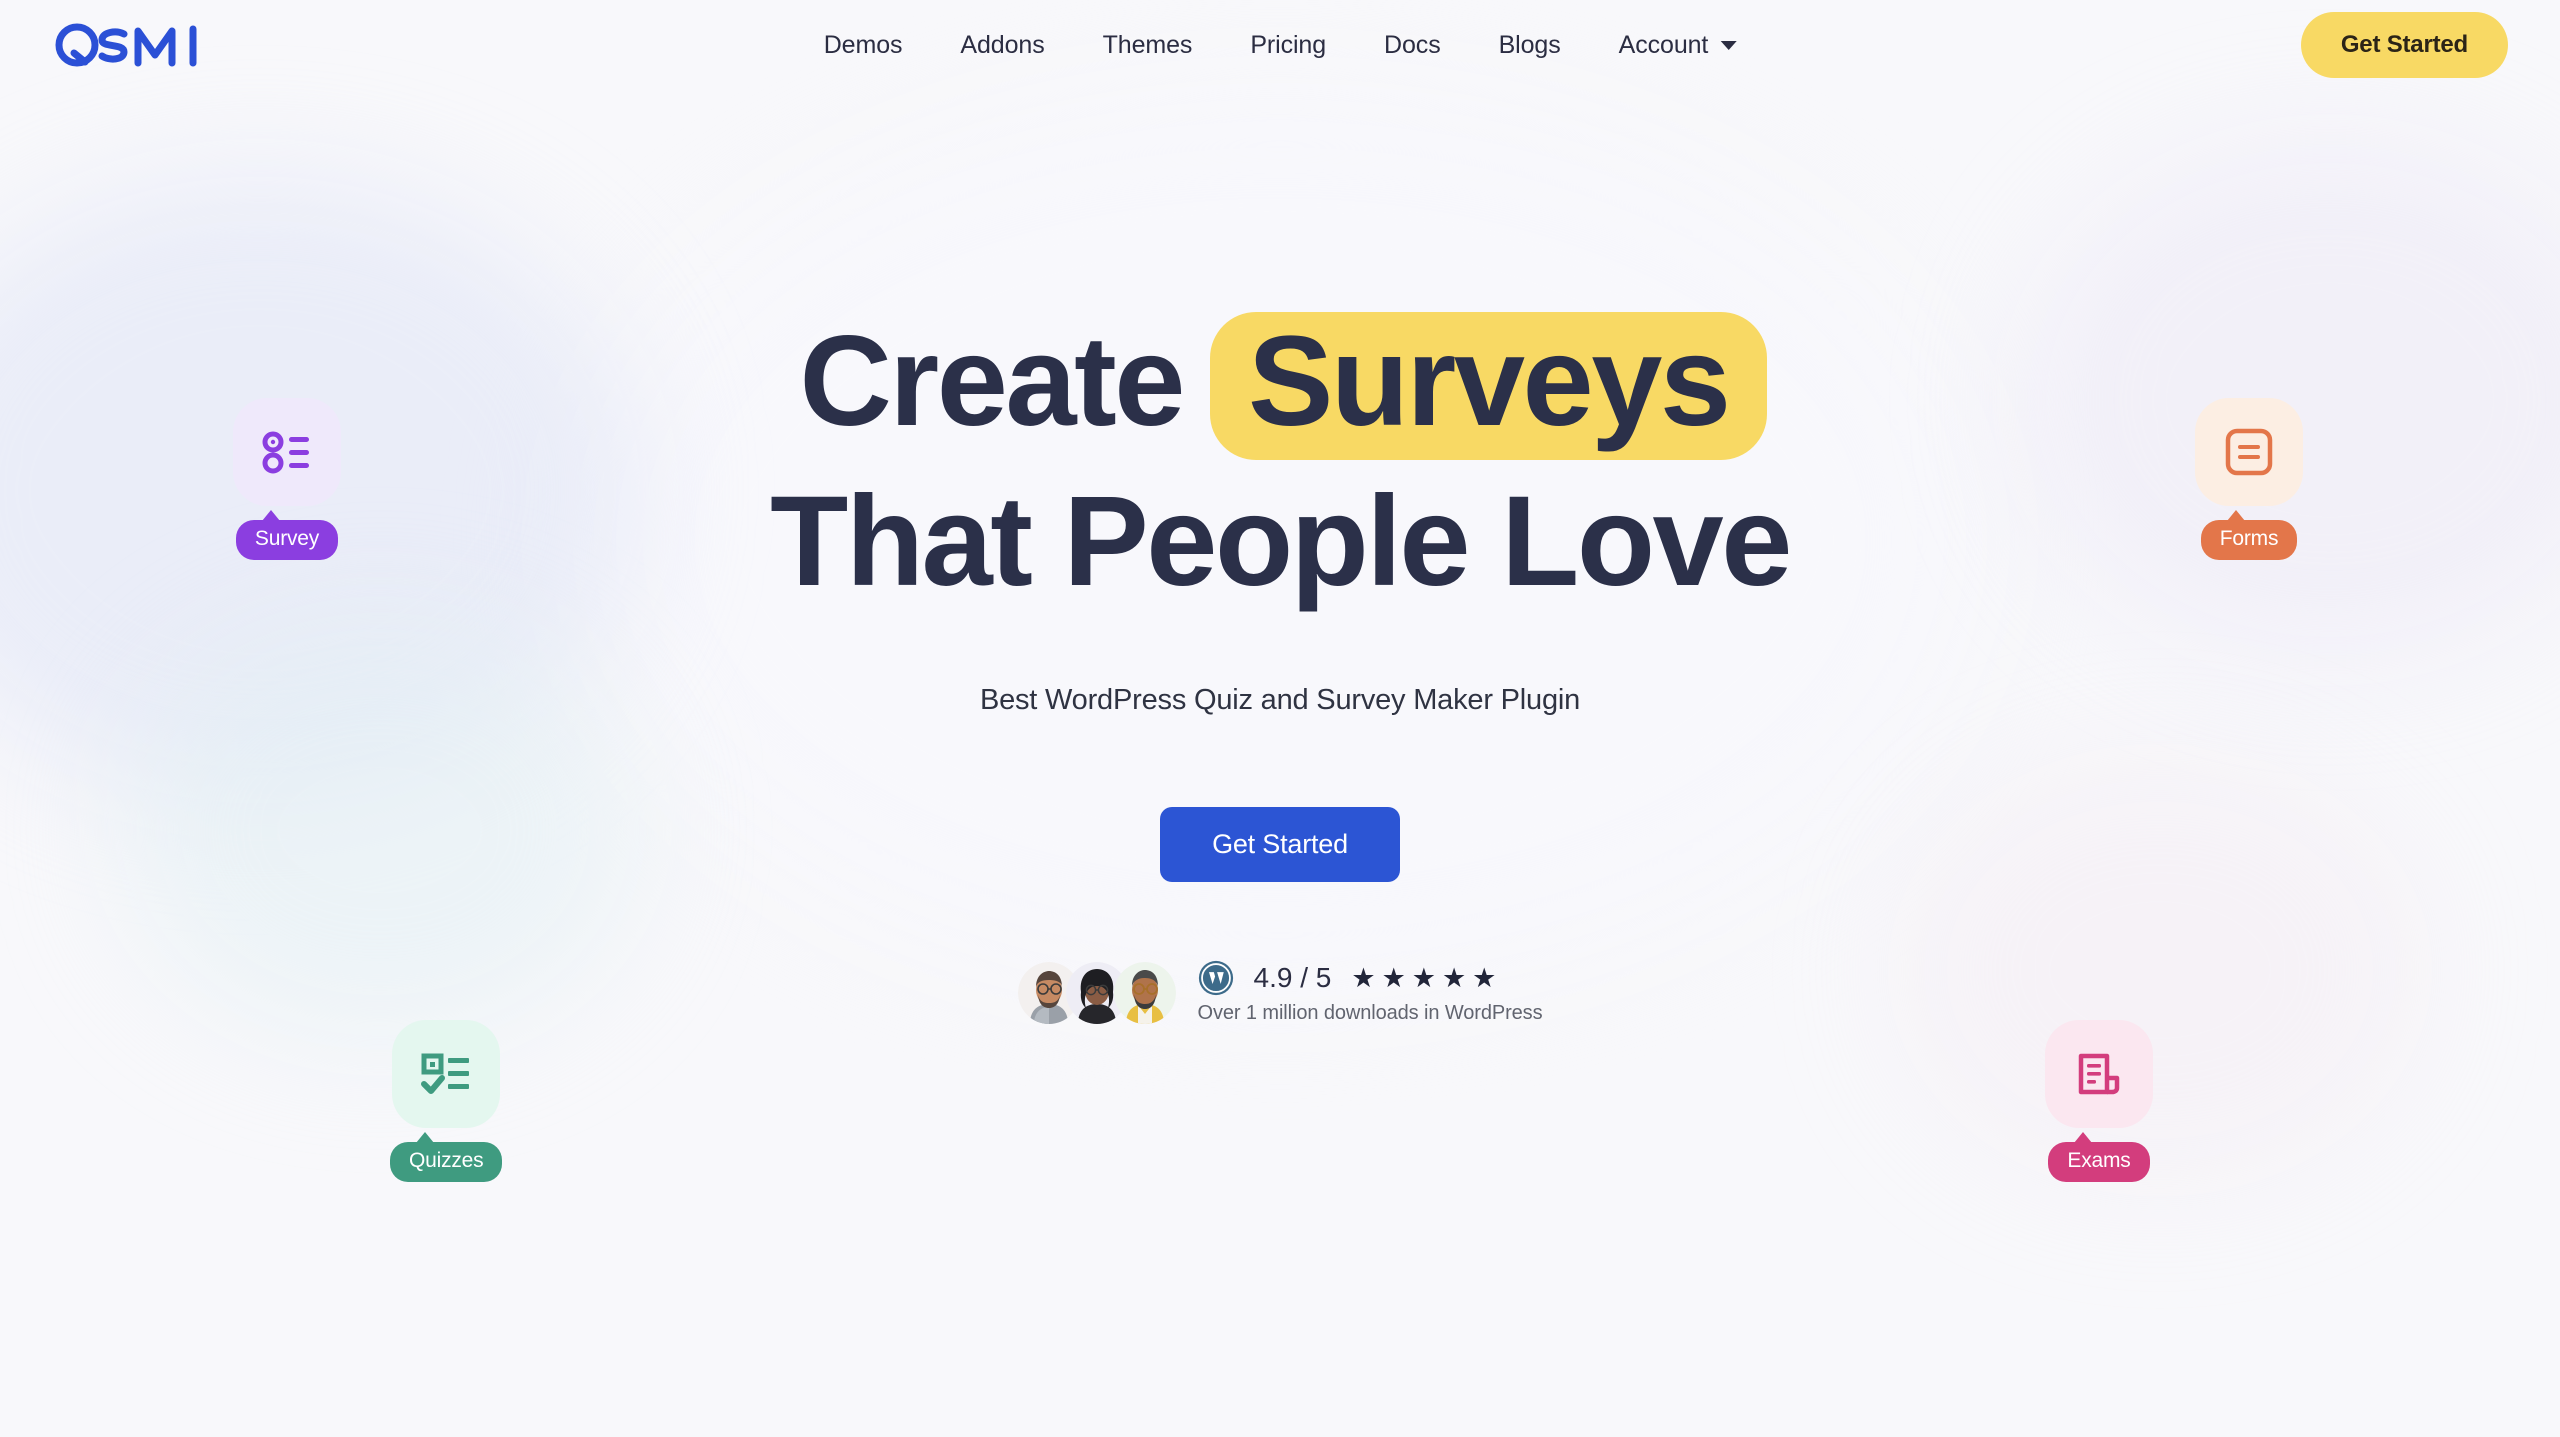 The width and height of the screenshot is (2560, 1437). I want to click on header-get-started-button: Get Started, so click(2404, 45).